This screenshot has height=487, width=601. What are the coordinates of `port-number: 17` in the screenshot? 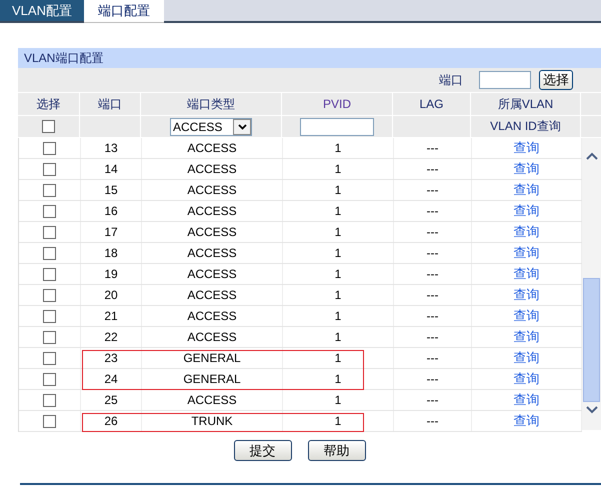 It's located at (111, 232).